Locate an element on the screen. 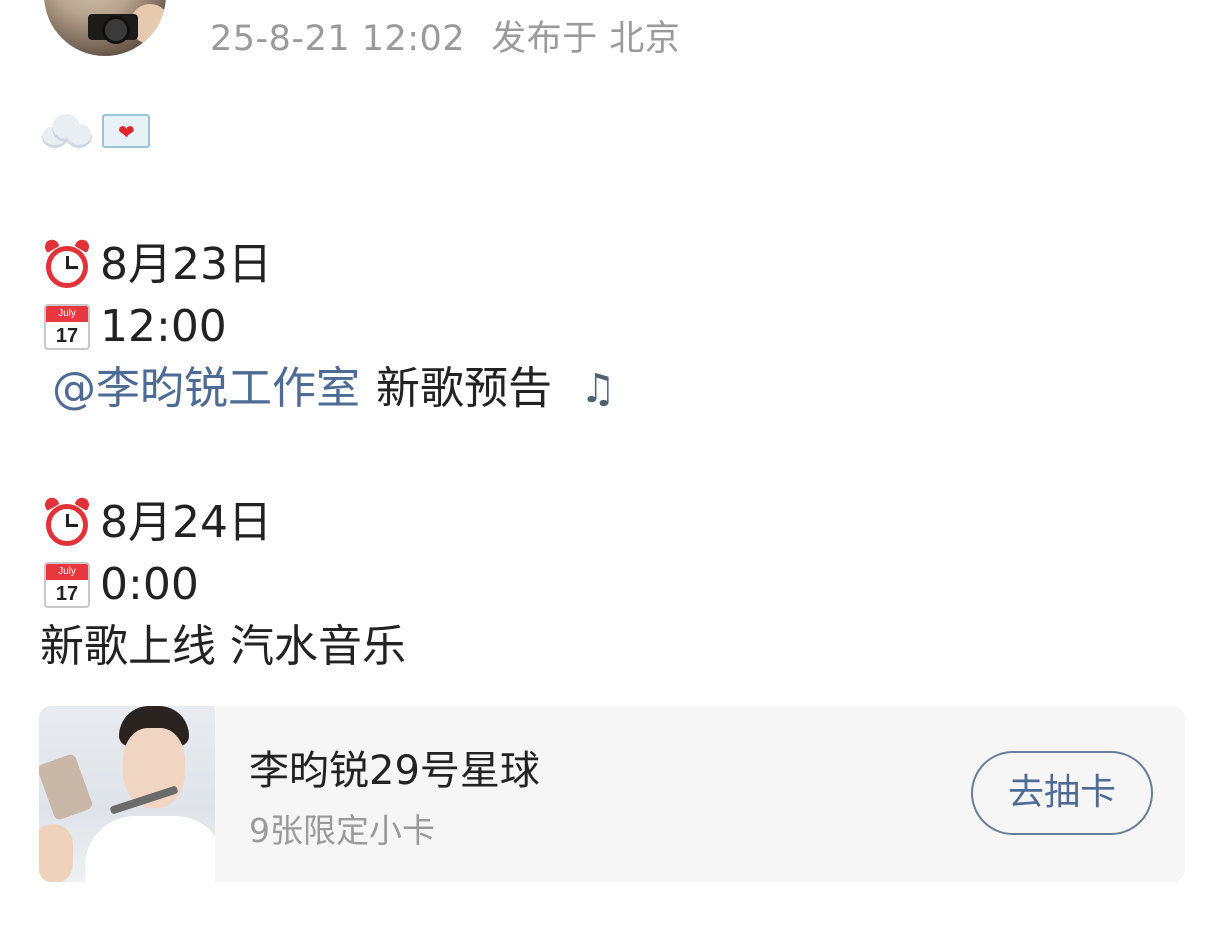 This screenshot has width=1224, height=941. card-subtitle: 9张限定小卡 is located at coordinates (342, 830).